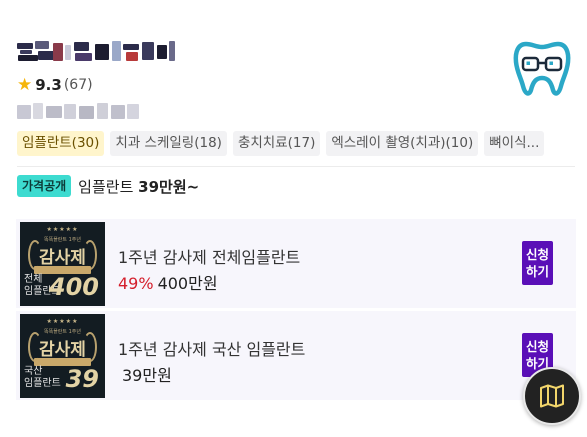 The width and height of the screenshot is (587, 437). I want to click on price-public-badge: 가격공개, so click(44, 186).